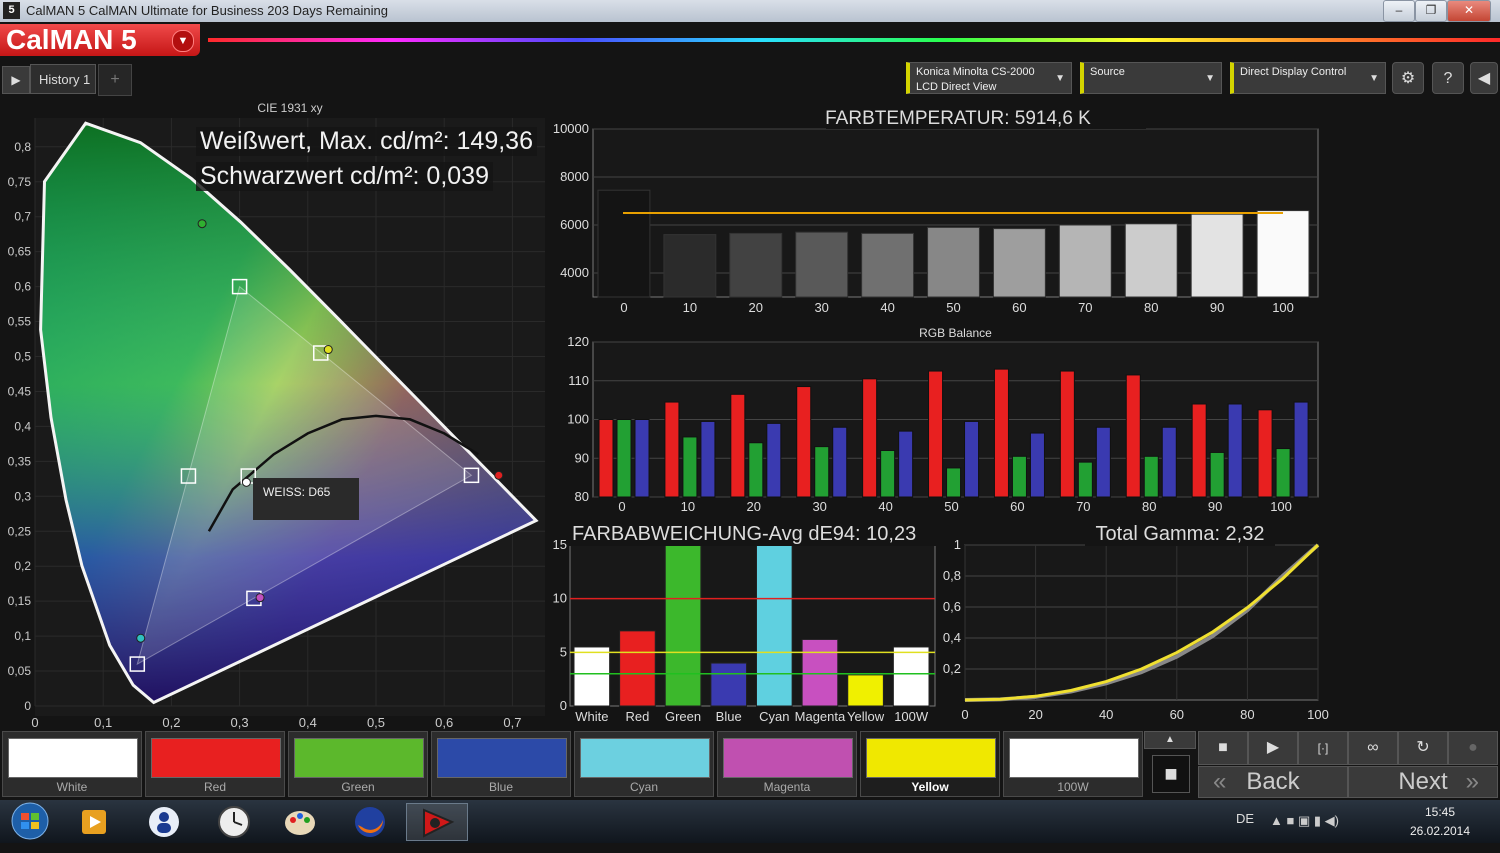  What do you see at coordinates (1170, 740) in the screenshot?
I see `up-arrow-icon: ▲` at bounding box center [1170, 740].